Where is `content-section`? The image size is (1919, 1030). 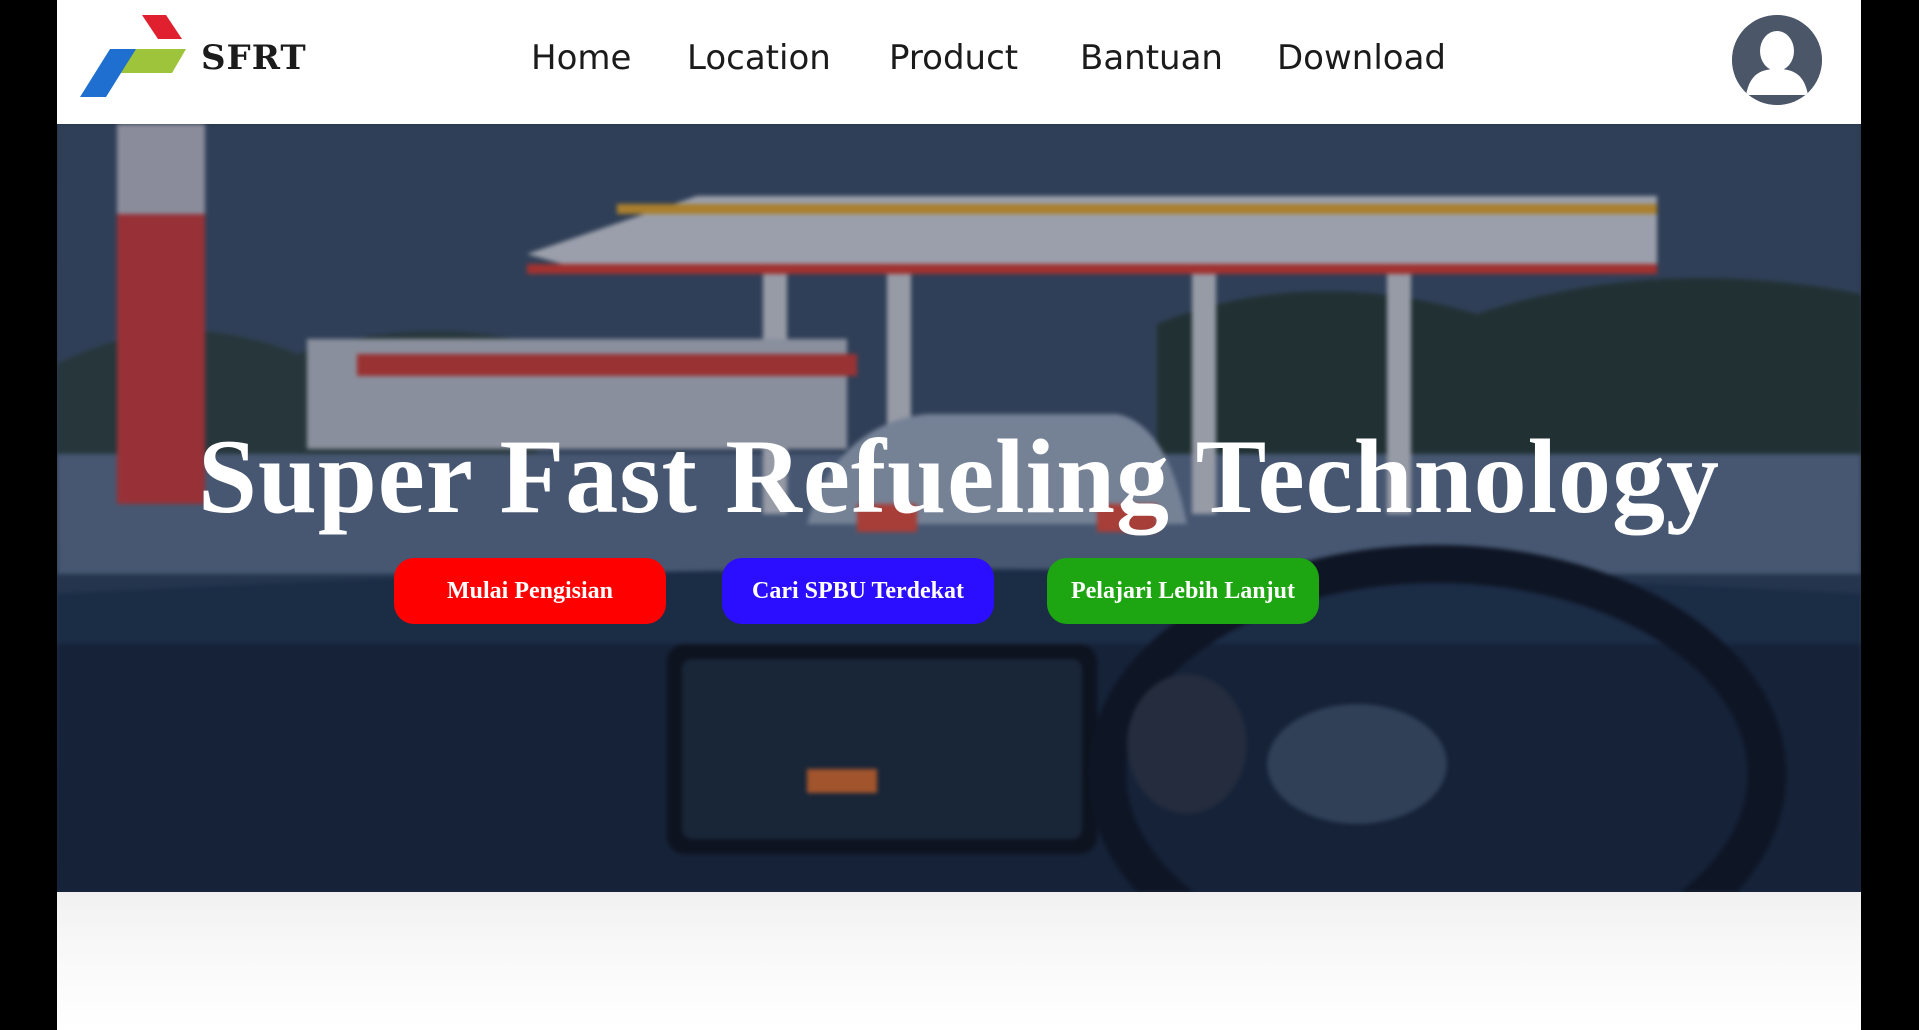
content-section is located at coordinates (959, 961).